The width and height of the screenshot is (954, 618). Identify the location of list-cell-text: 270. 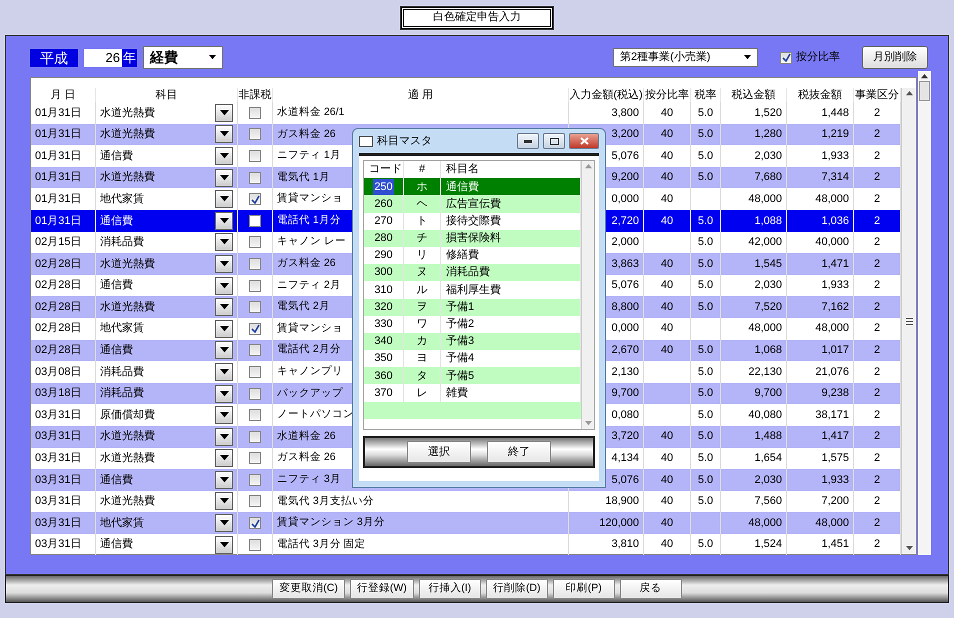
(383, 221).